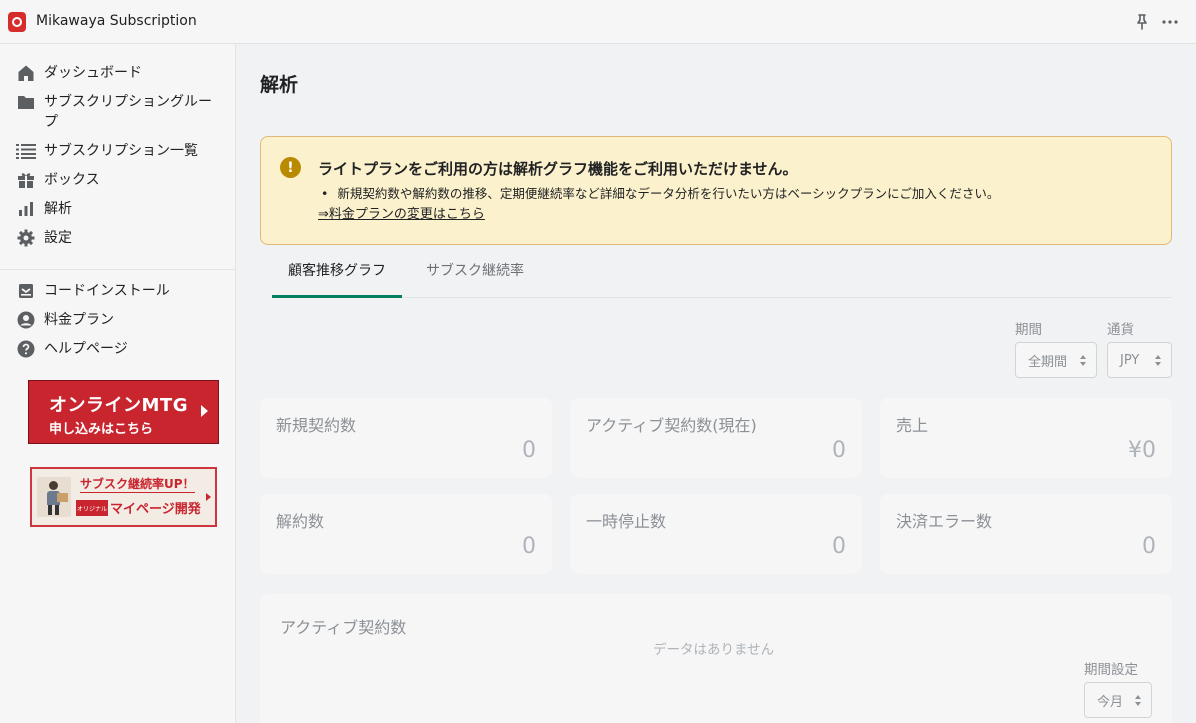  What do you see at coordinates (26, 320) in the screenshot?
I see `user-icon` at bounding box center [26, 320].